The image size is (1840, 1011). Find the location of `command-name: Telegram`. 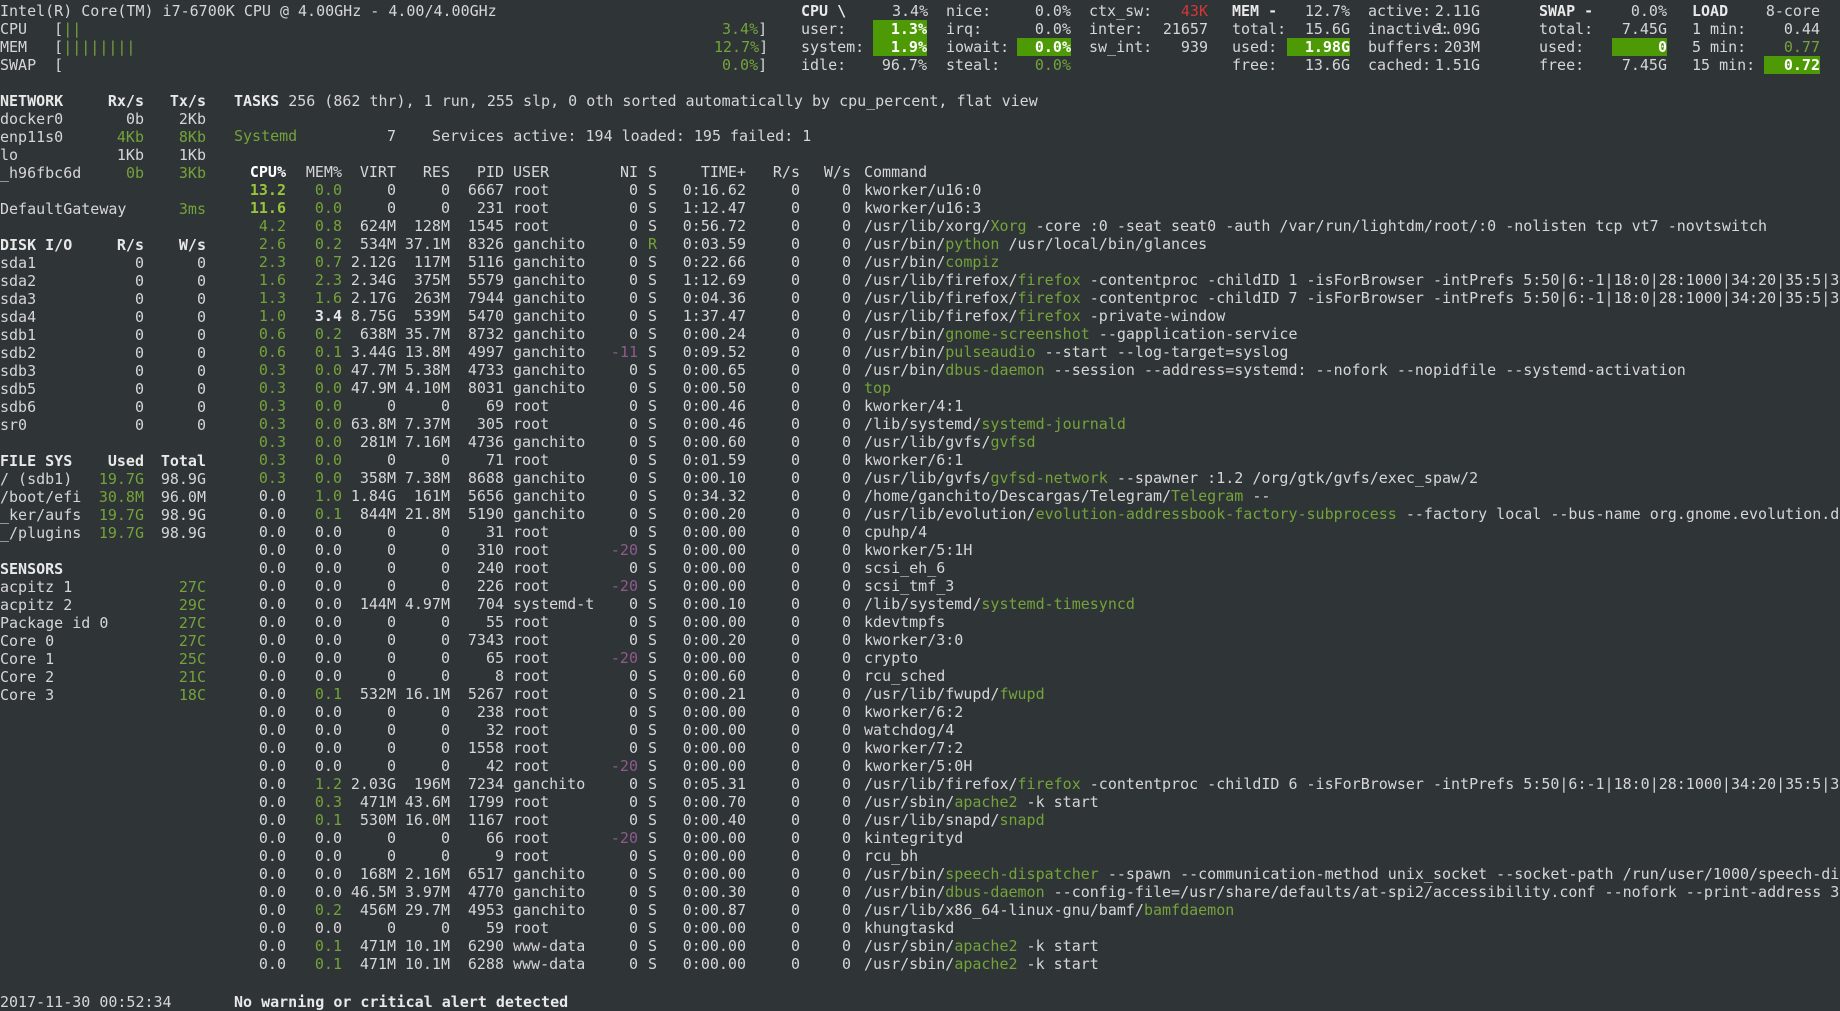

command-name: Telegram is located at coordinates (1207, 496).